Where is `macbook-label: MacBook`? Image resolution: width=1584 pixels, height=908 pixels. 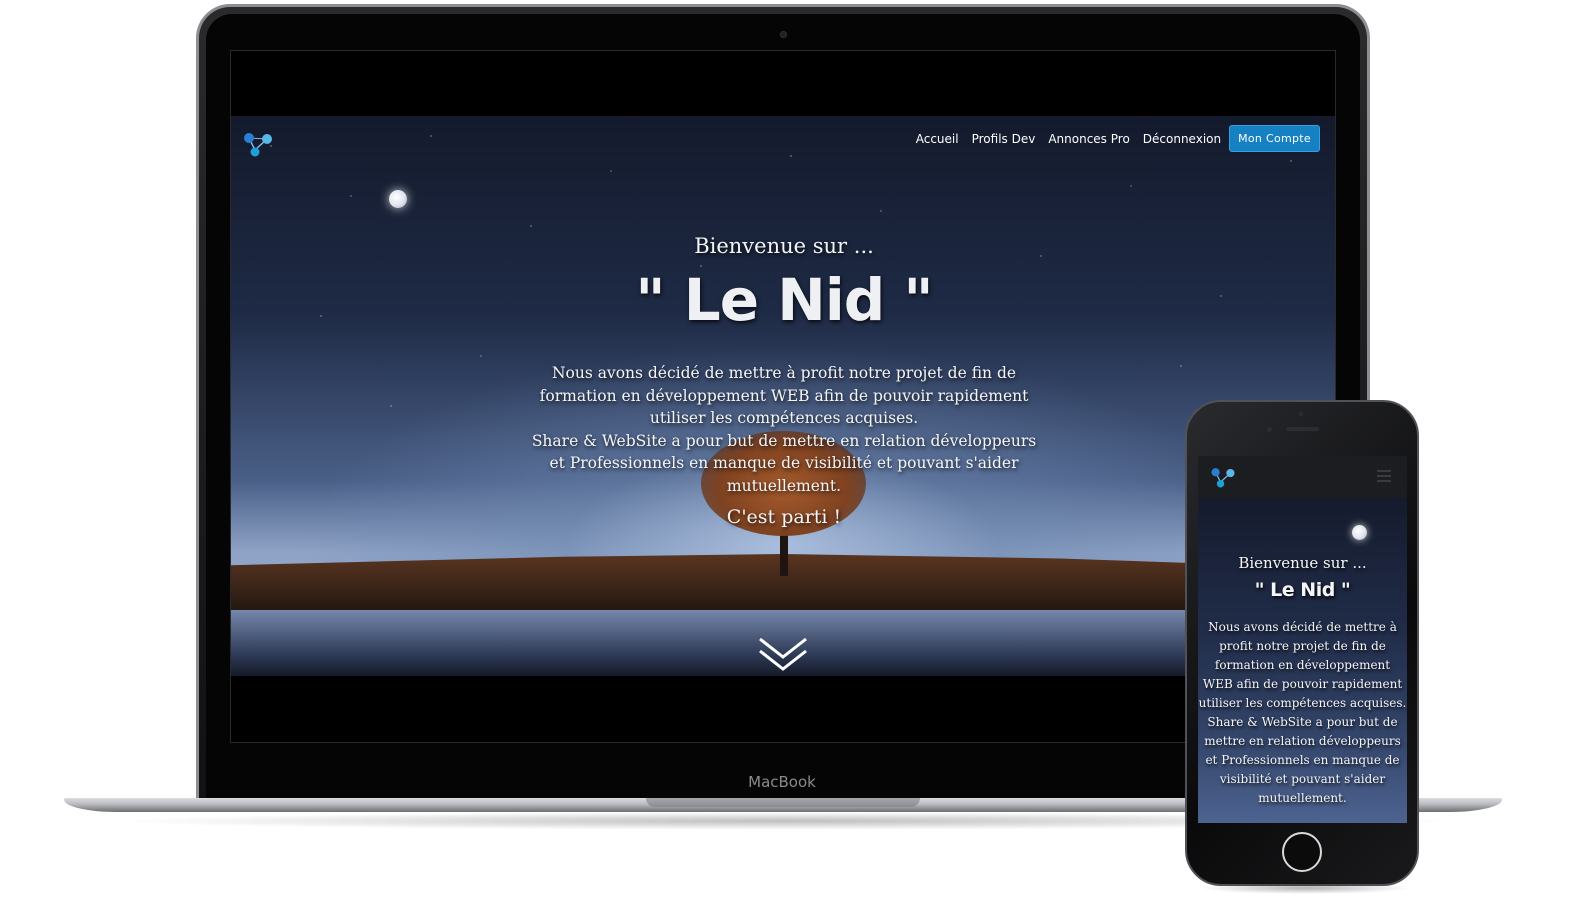 macbook-label: MacBook is located at coordinates (782, 782).